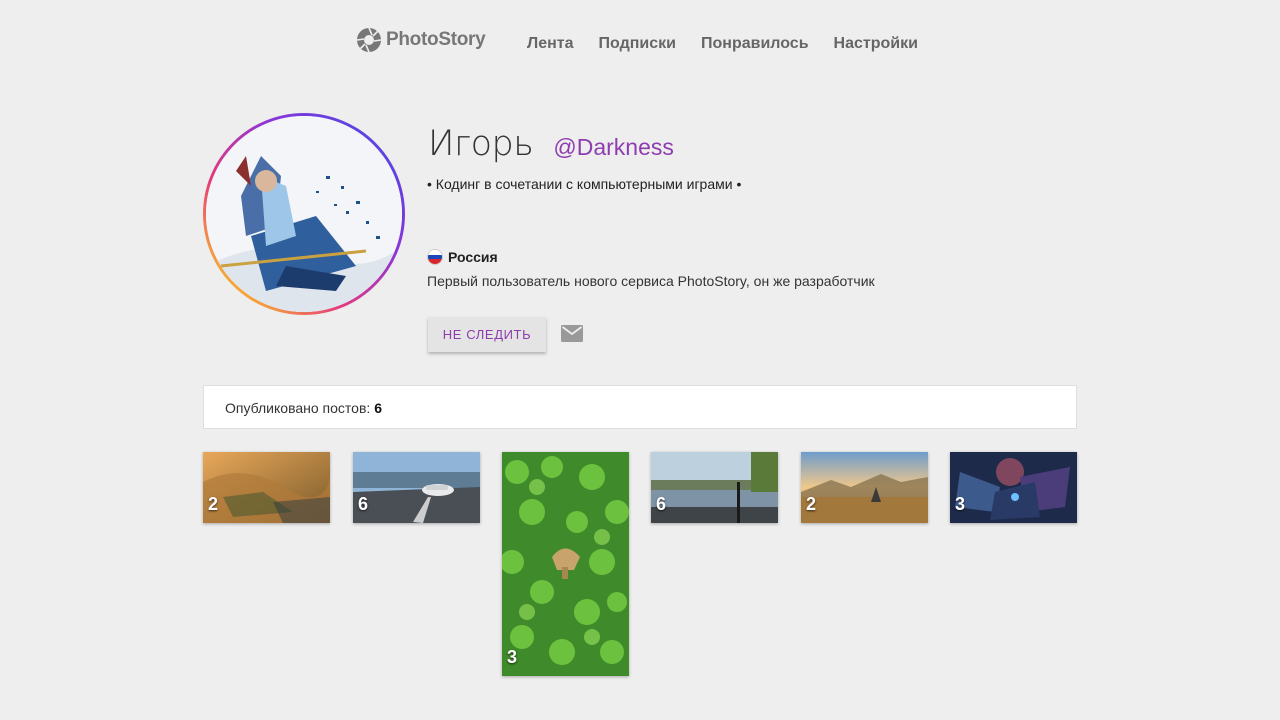 The image size is (1280, 720). What do you see at coordinates (481, 144) in the screenshot?
I see `display-name: Игорь` at bounding box center [481, 144].